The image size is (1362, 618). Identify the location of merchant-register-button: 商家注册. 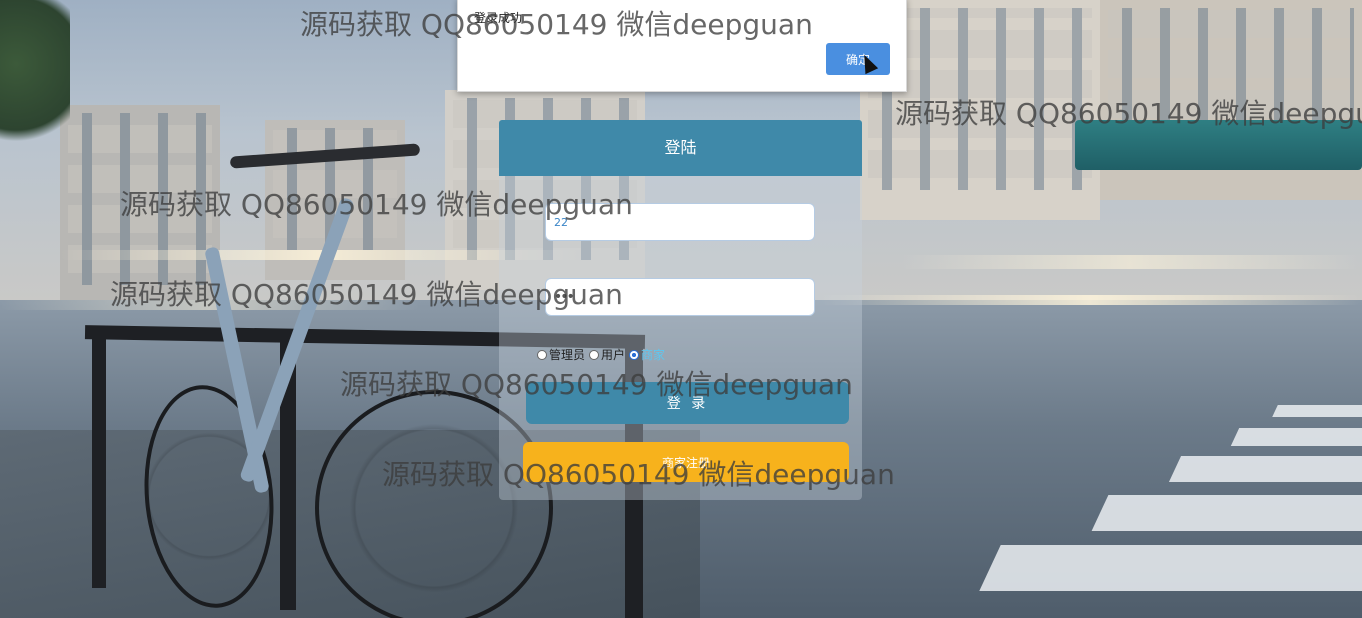
(686, 462).